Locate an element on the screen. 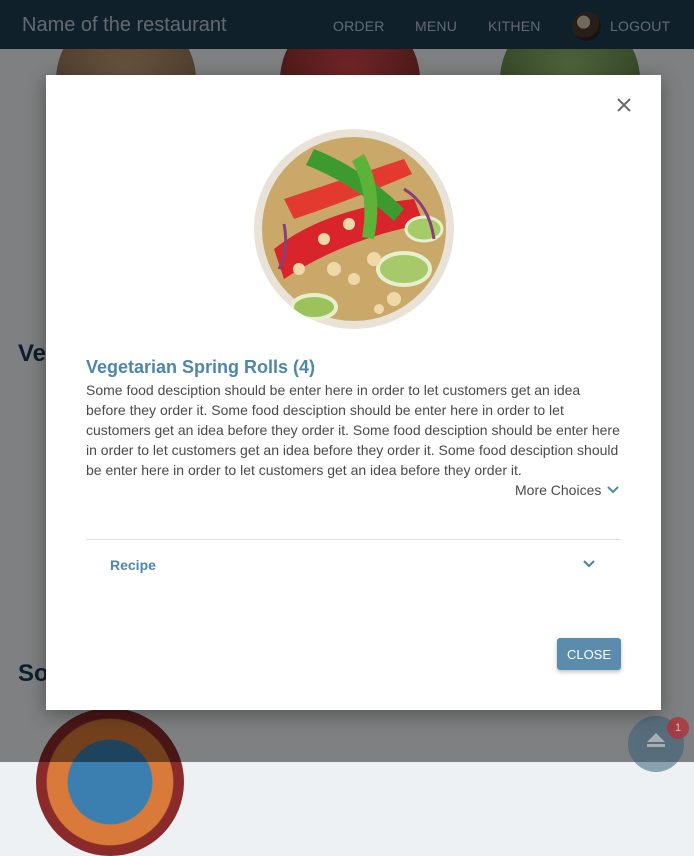  close-button: CLOSE is located at coordinates (589, 654).